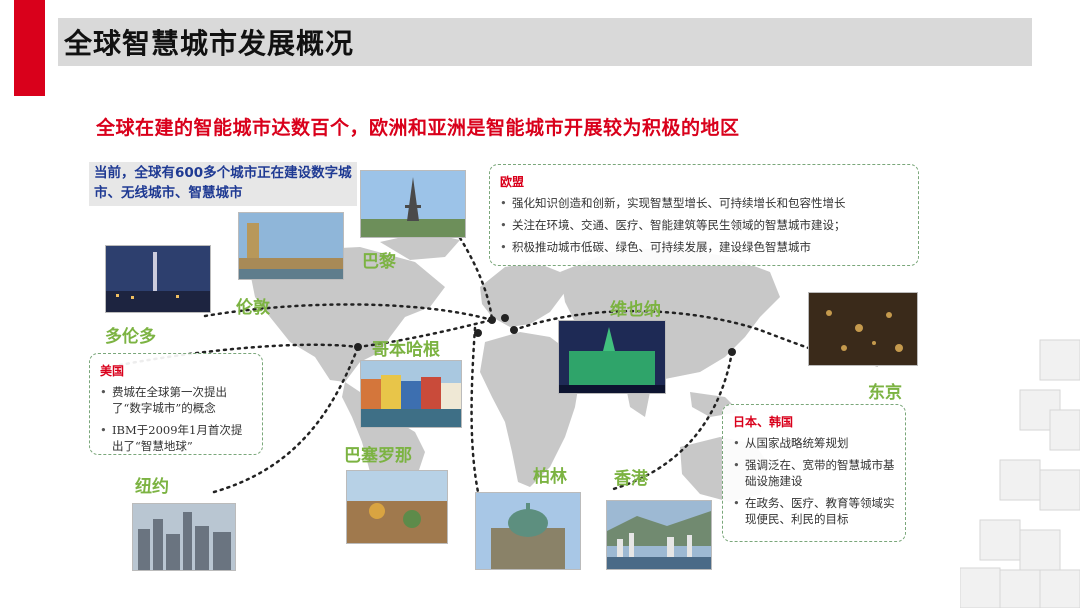 The height and width of the screenshot is (608, 1080). I want to click on city-label-hongkong: 香港, so click(631, 479).